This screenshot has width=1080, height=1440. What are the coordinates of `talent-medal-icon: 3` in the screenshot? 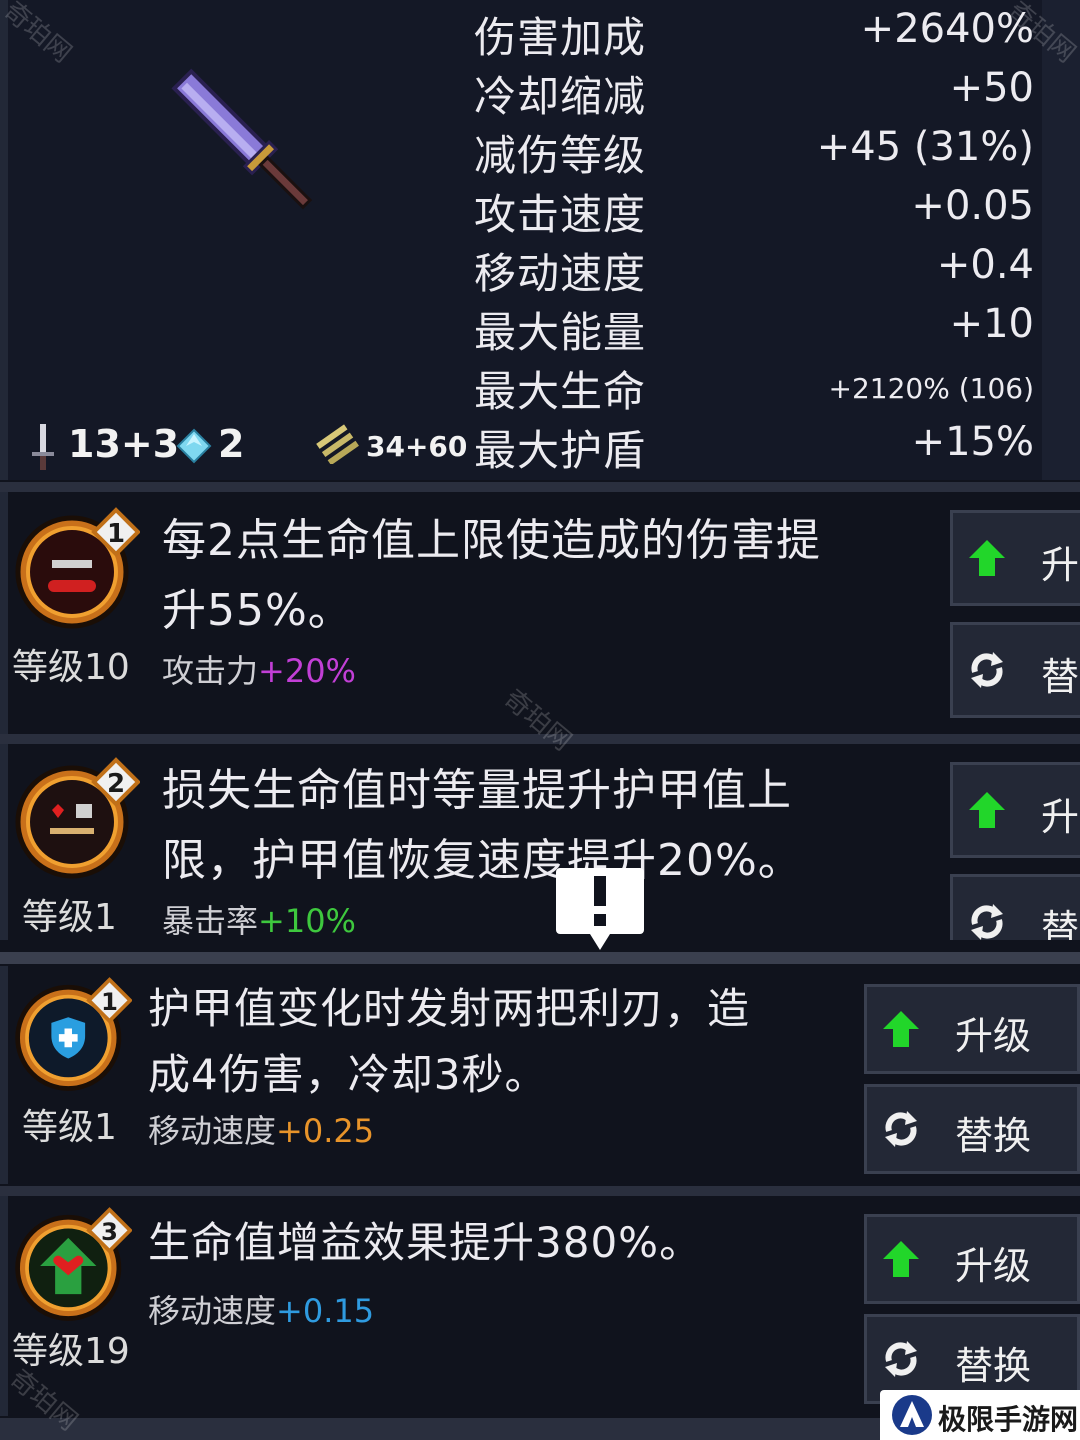 It's located at (73, 1264).